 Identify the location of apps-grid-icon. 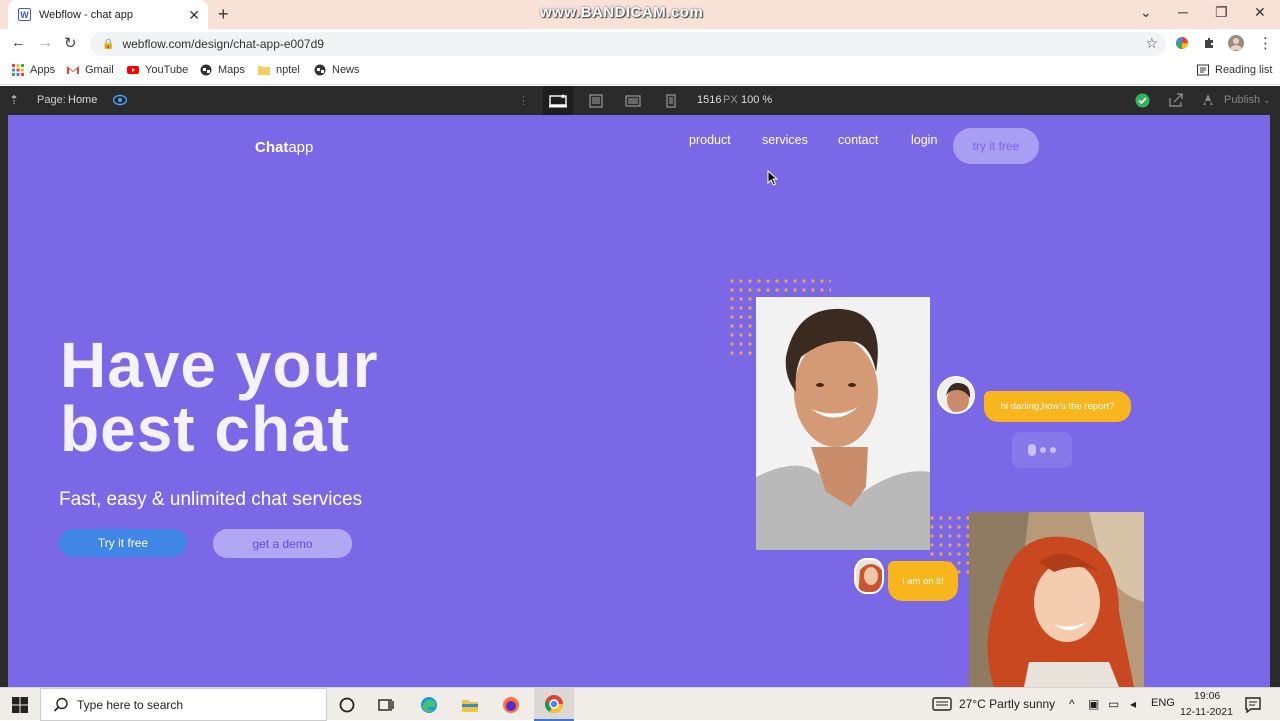
(18, 70).